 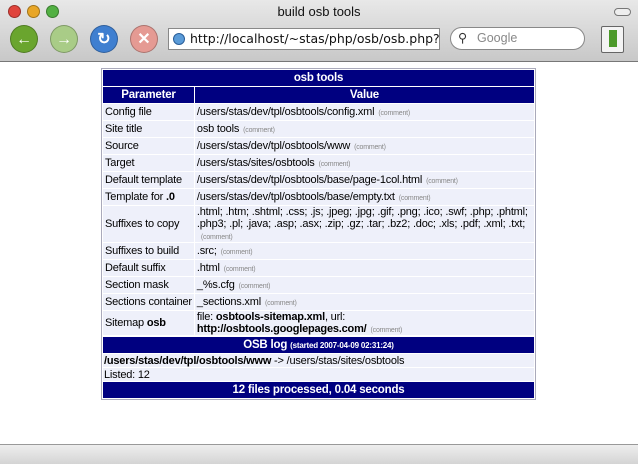 What do you see at coordinates (255, 163) in the screenshot?
I see `value-text: /users/stas/sites/osbtools` at bounding box center [255, 163].